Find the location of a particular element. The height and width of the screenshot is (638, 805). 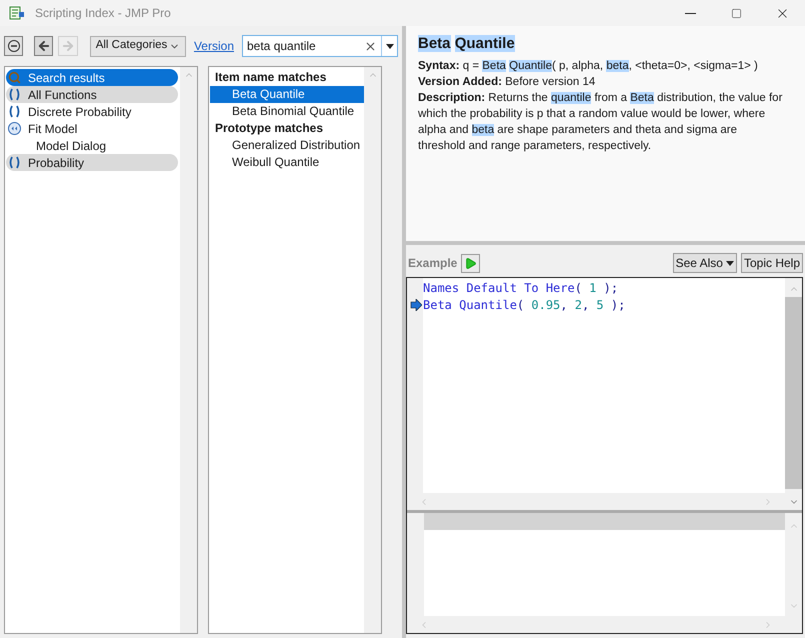

run-button is located at coordinates (470, 263).